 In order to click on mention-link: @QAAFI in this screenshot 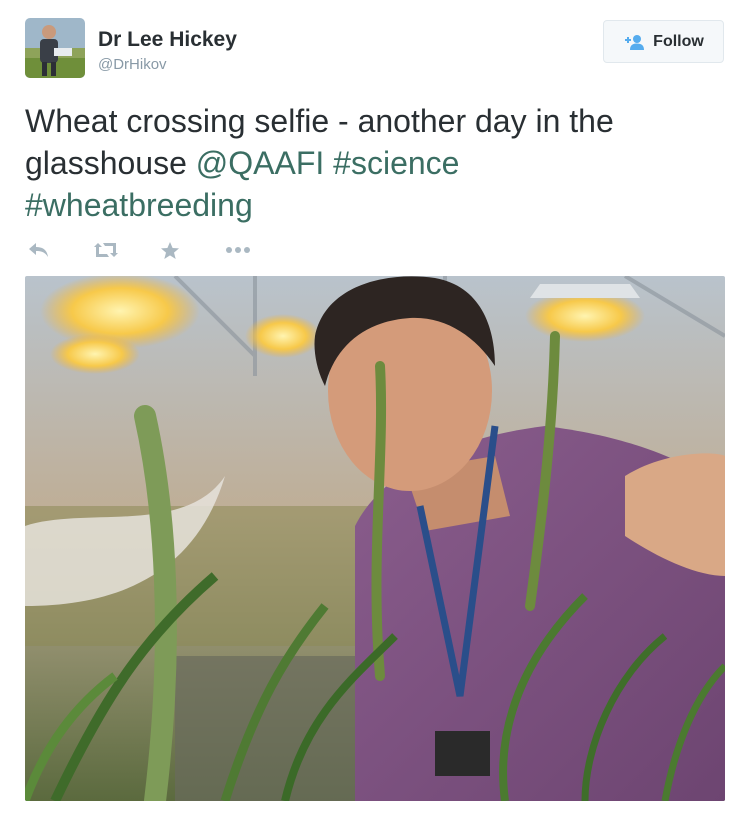, I will do `click(260, 163)`.